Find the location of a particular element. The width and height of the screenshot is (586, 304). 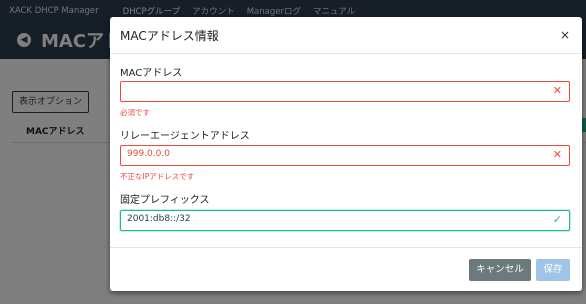

save-button: 保存 is located at coordinates (553, 270).